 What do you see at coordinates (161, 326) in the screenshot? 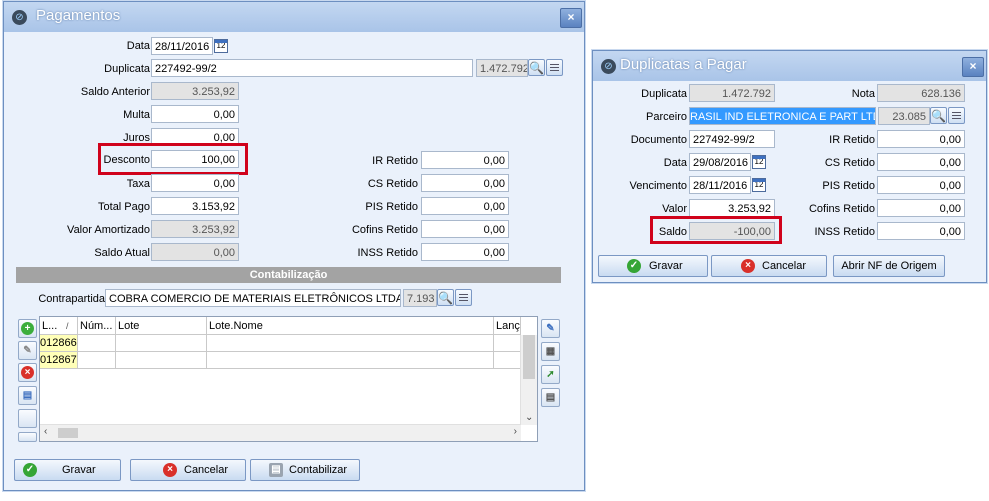
I see `grid-header: Lote` at bounding box center [161, 326].